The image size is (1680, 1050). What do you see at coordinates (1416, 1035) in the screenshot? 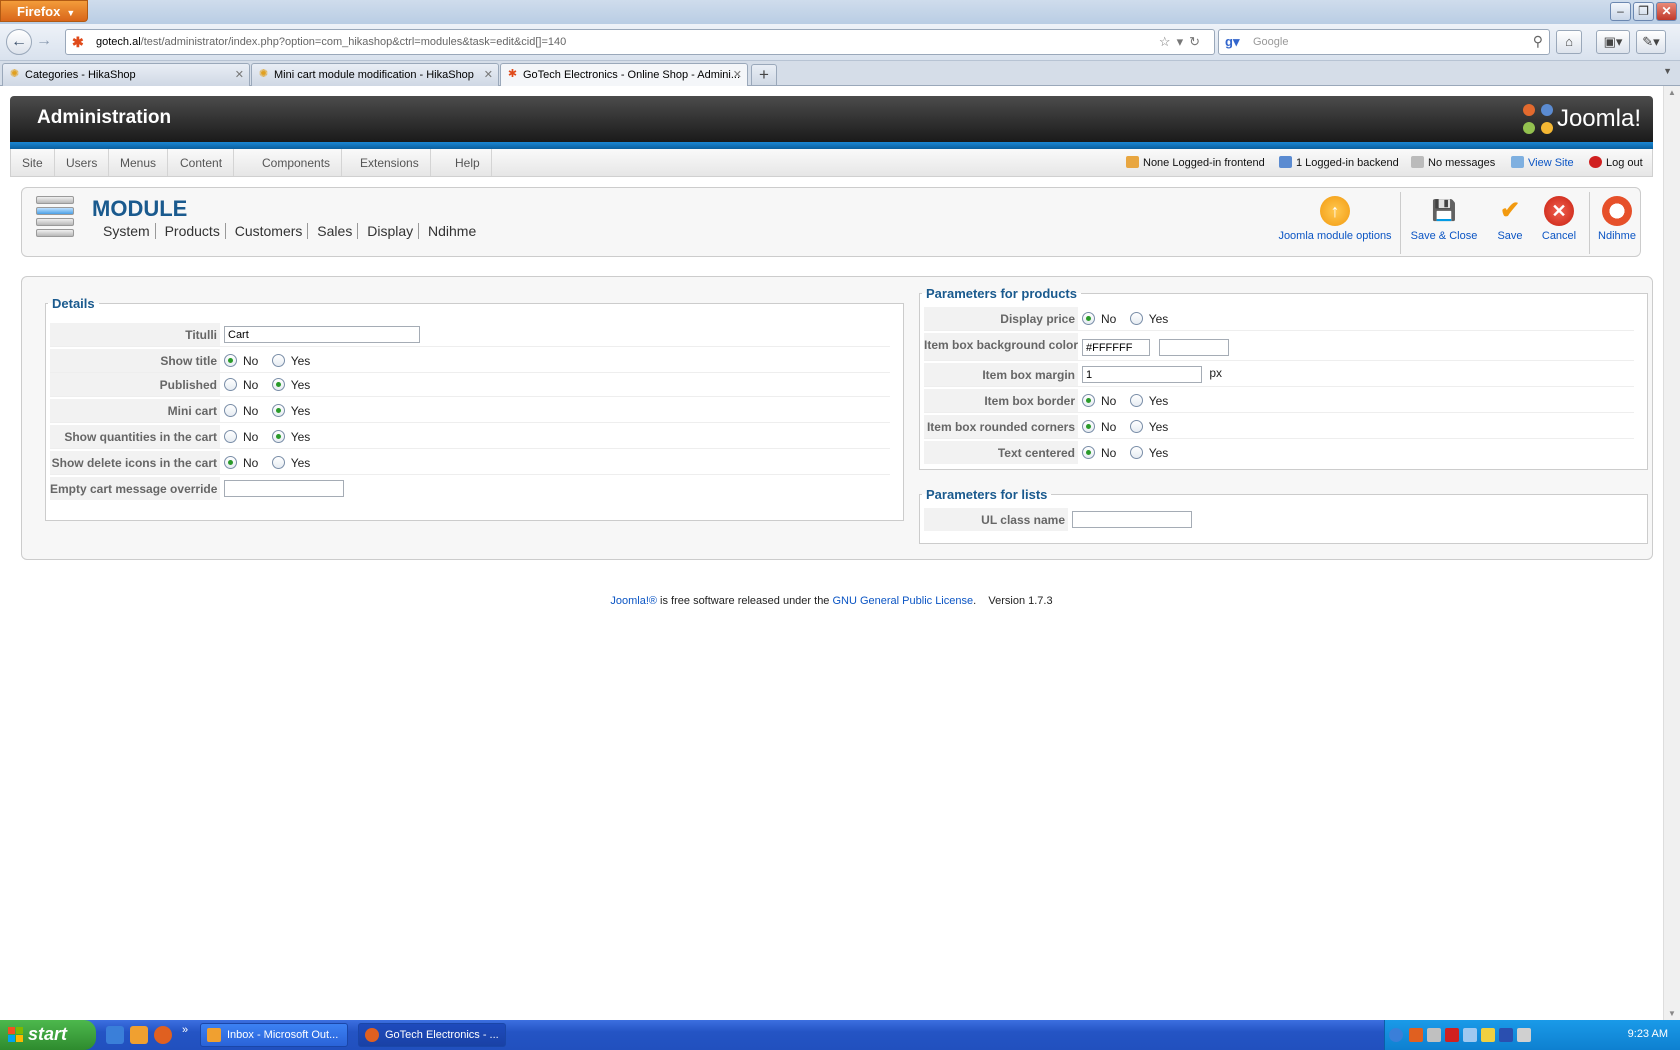
I see `tray-app-icon` at bounding box center [1416, 1035].